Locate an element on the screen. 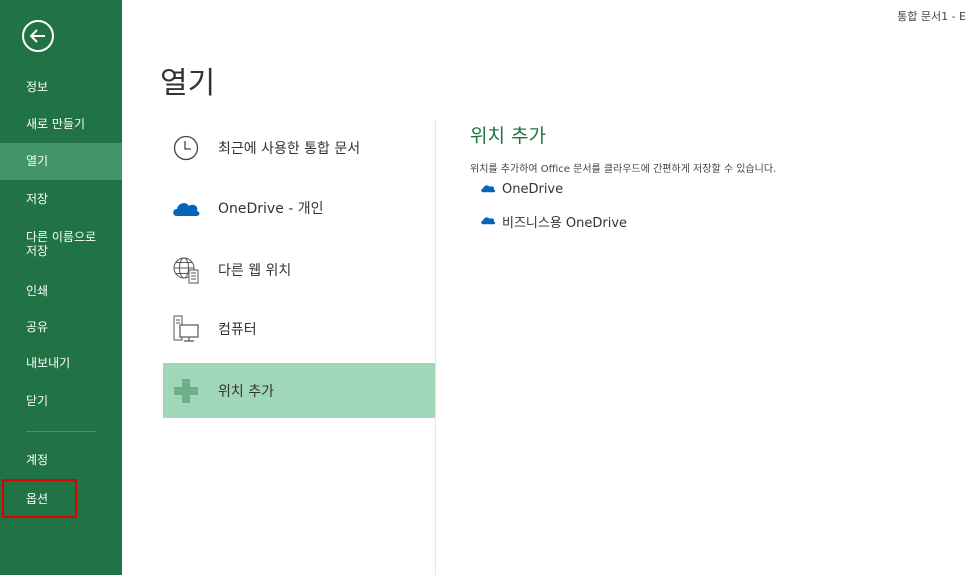 This screenshot has height=575, width=966. nav-export: 내보내기 is located at coordinates (61, 363).